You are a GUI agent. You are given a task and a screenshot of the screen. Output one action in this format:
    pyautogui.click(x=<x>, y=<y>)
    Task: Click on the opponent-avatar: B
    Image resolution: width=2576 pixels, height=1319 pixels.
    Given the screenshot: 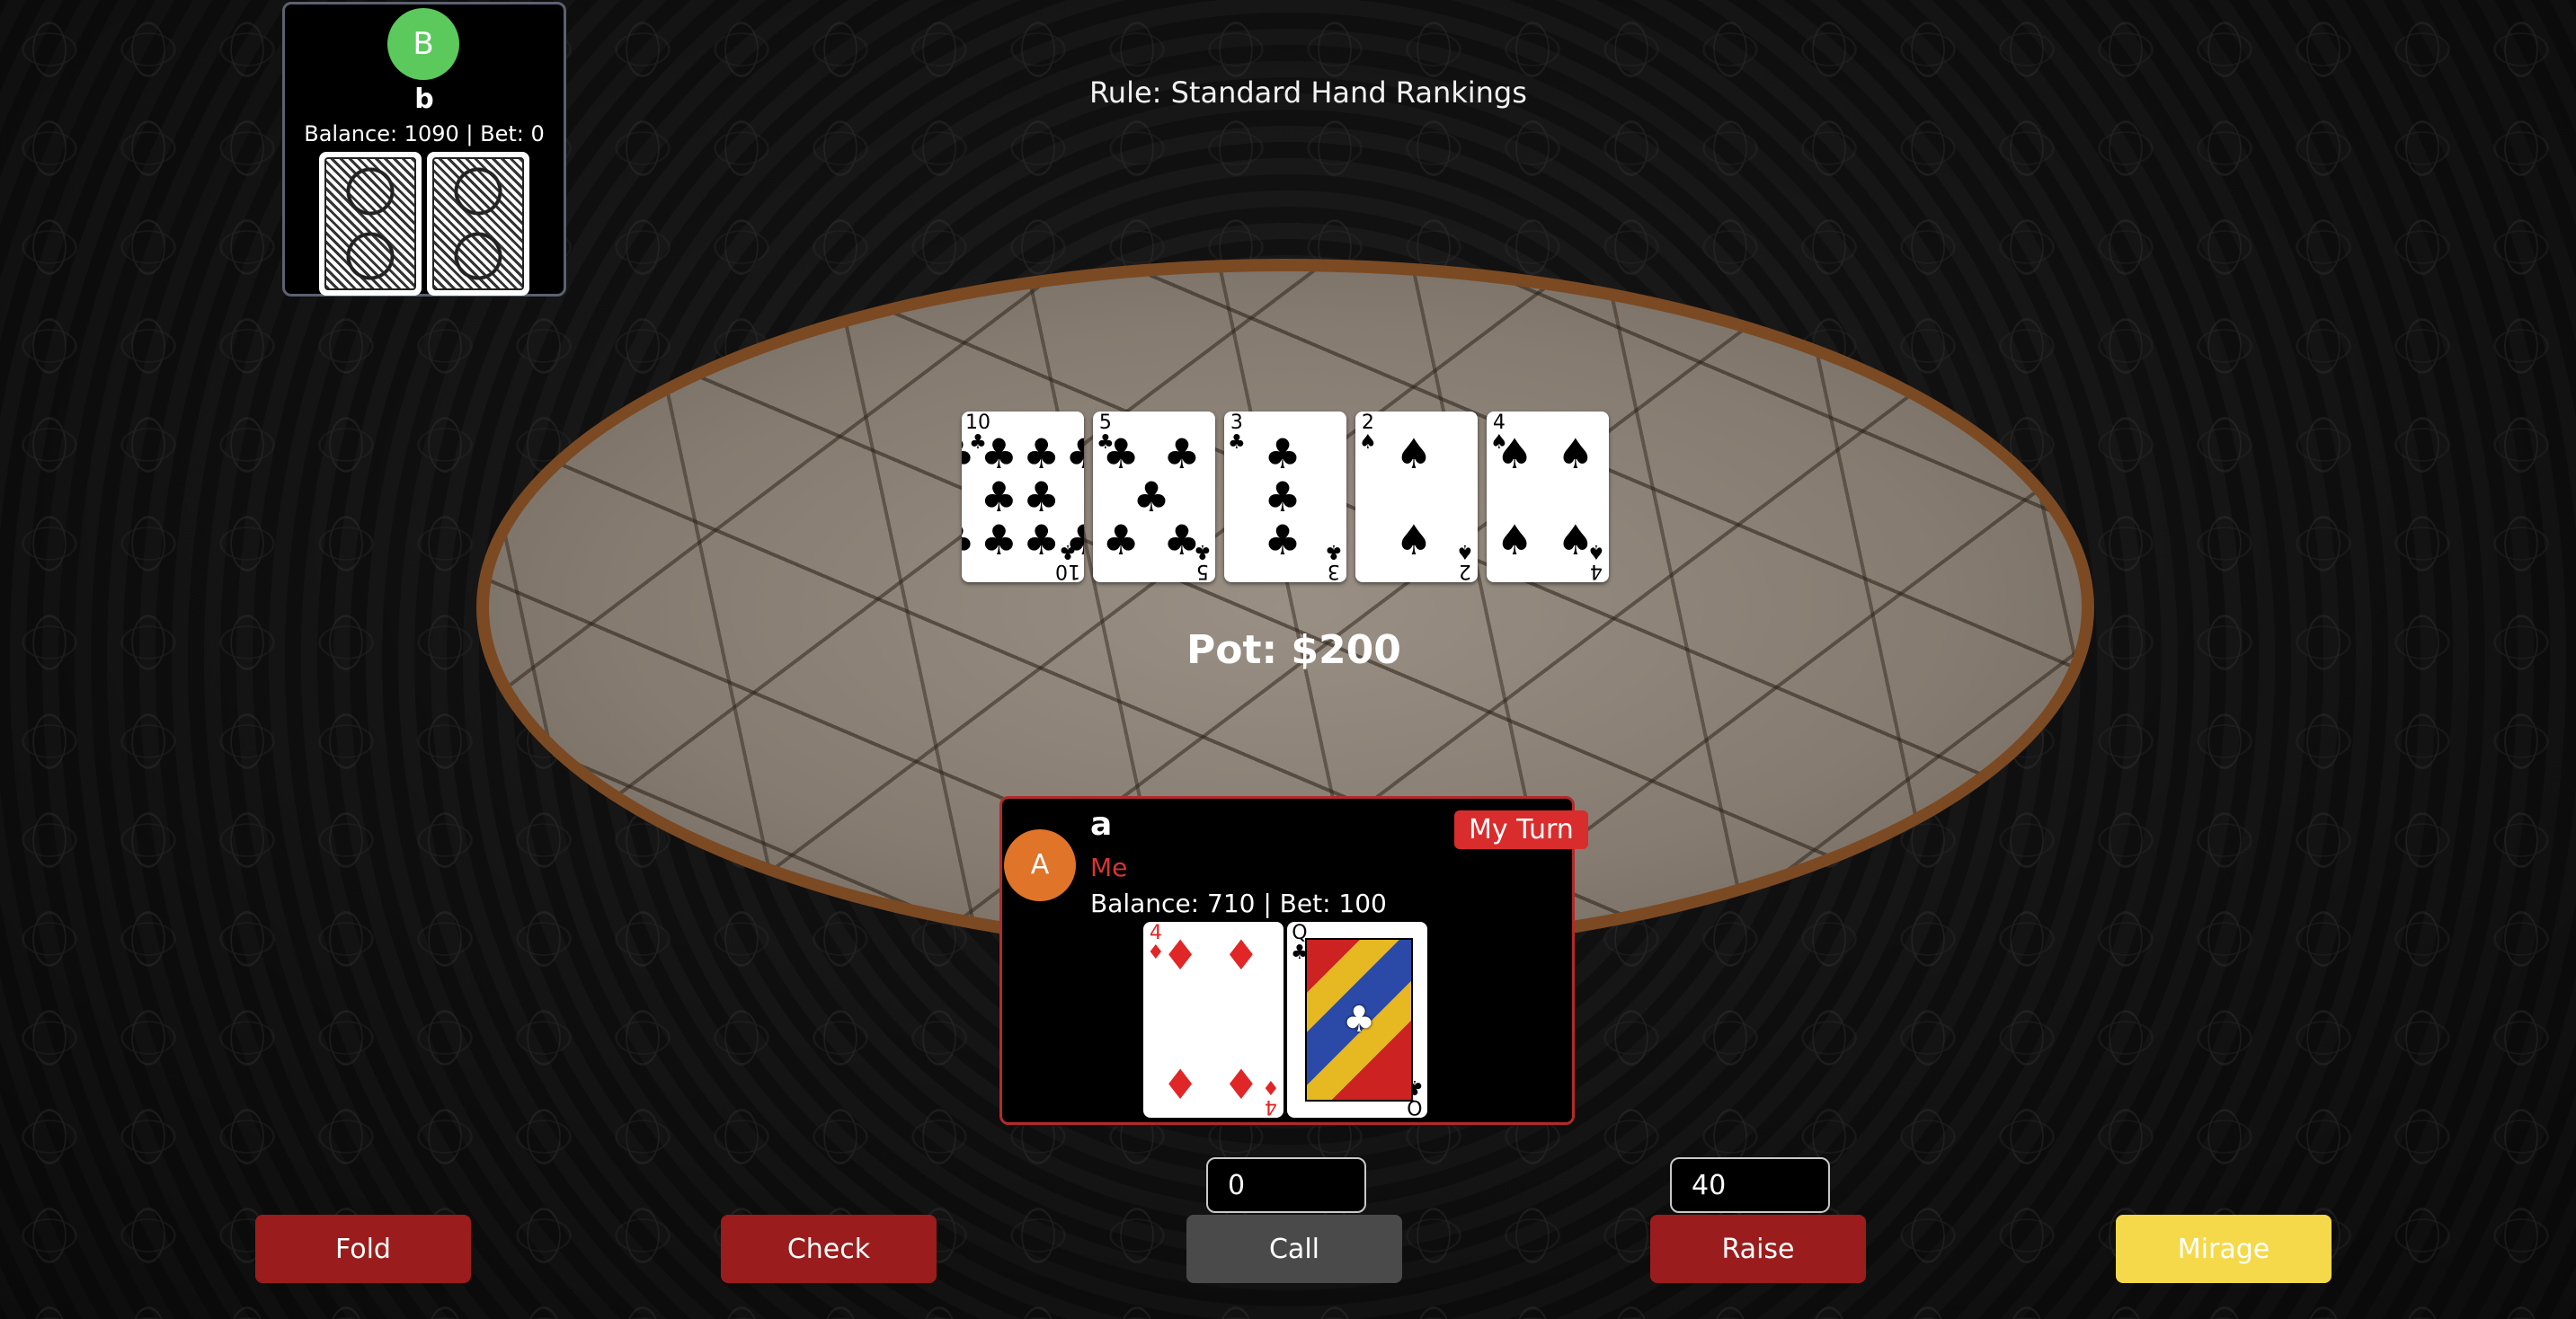 What is the action you would take?
    pyautogui.click(x=423, y=44)
    